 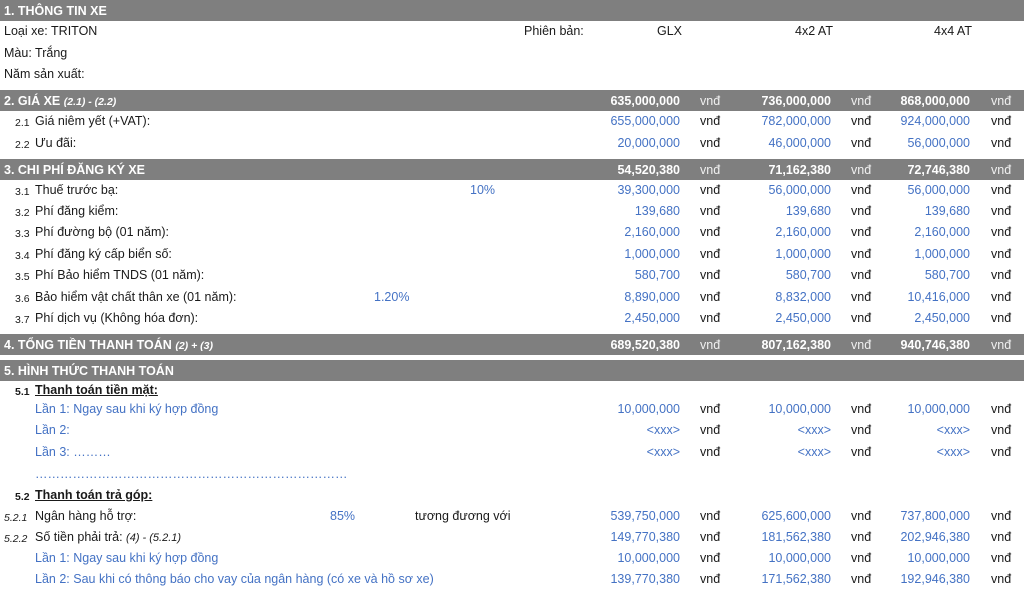 What do you see at coordinates (935, 345) in the screenshot?
I see `total-version-3: 940,746,380` at bounding box center [935, 345].